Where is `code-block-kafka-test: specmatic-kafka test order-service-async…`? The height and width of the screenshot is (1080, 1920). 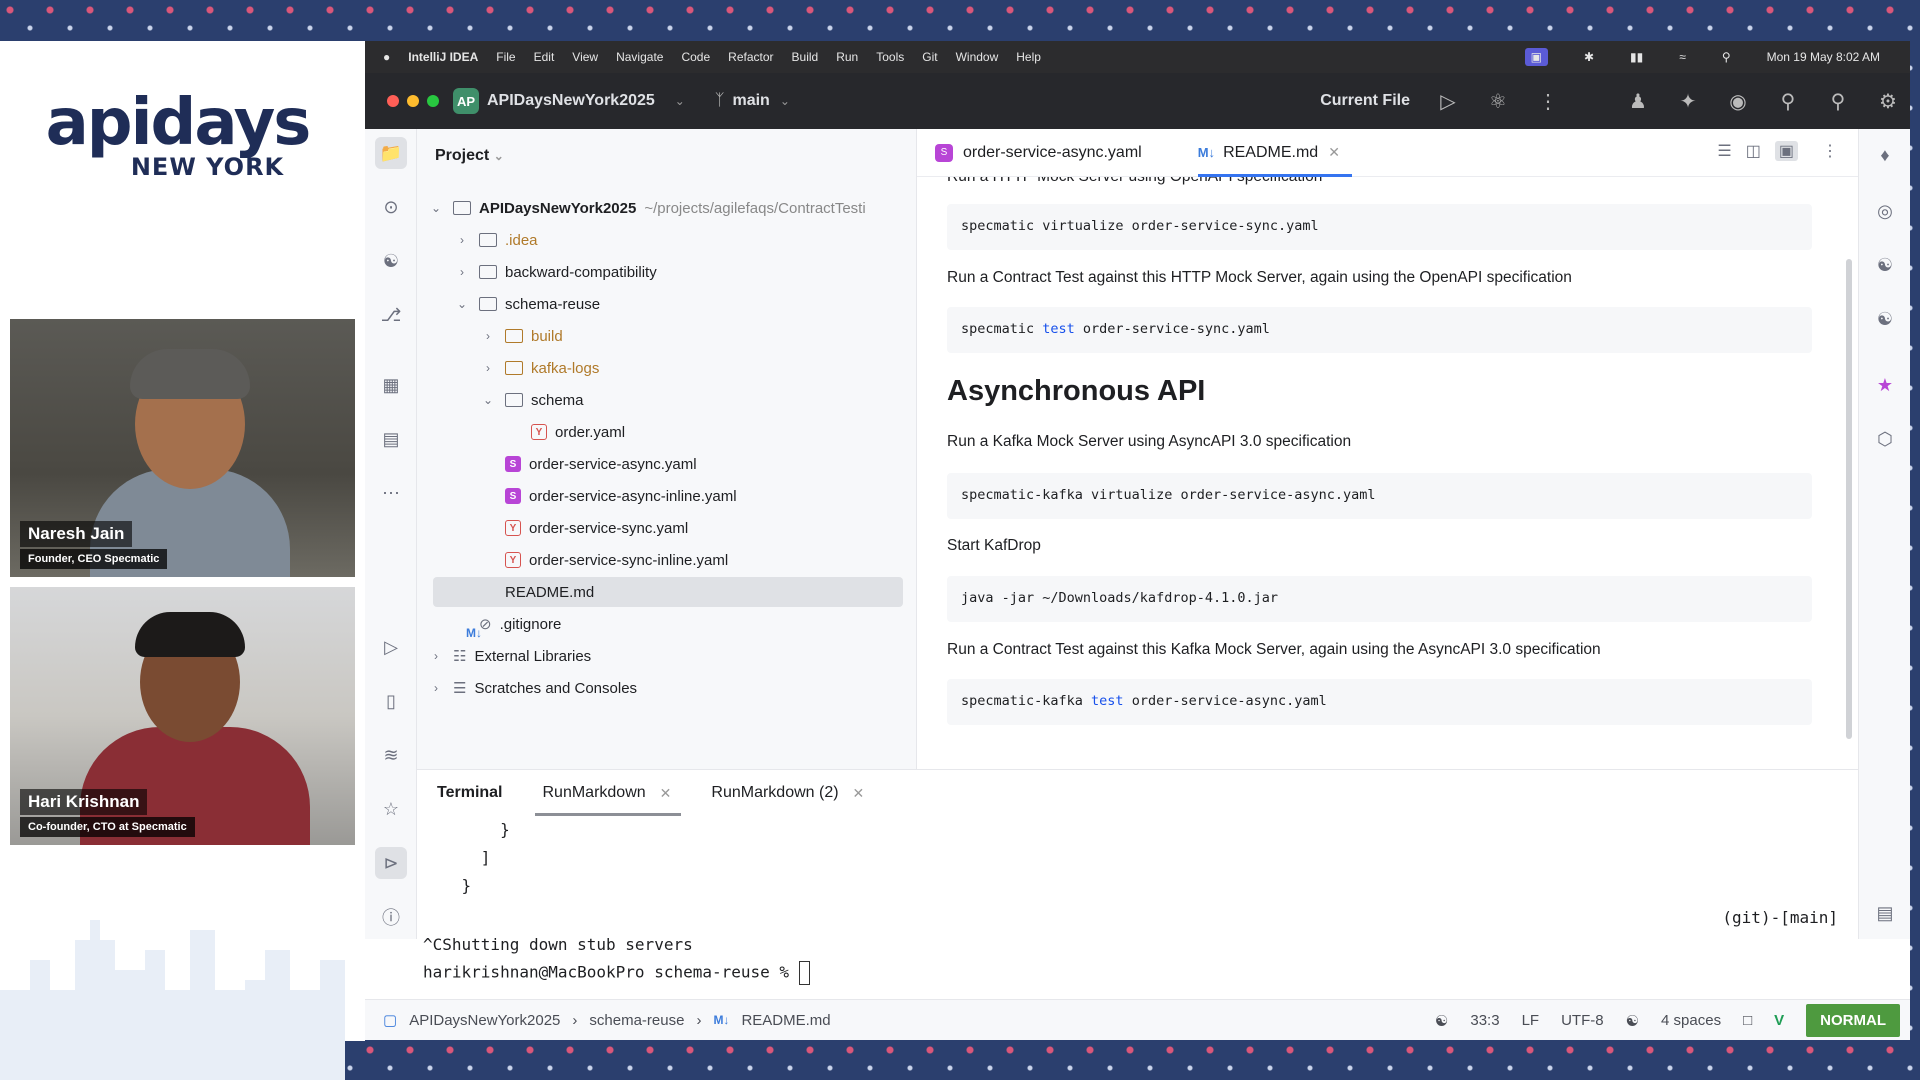 code-block-kafka-test: specmatic-kafka test order-service-async… is located at coordinates (1379, 702).